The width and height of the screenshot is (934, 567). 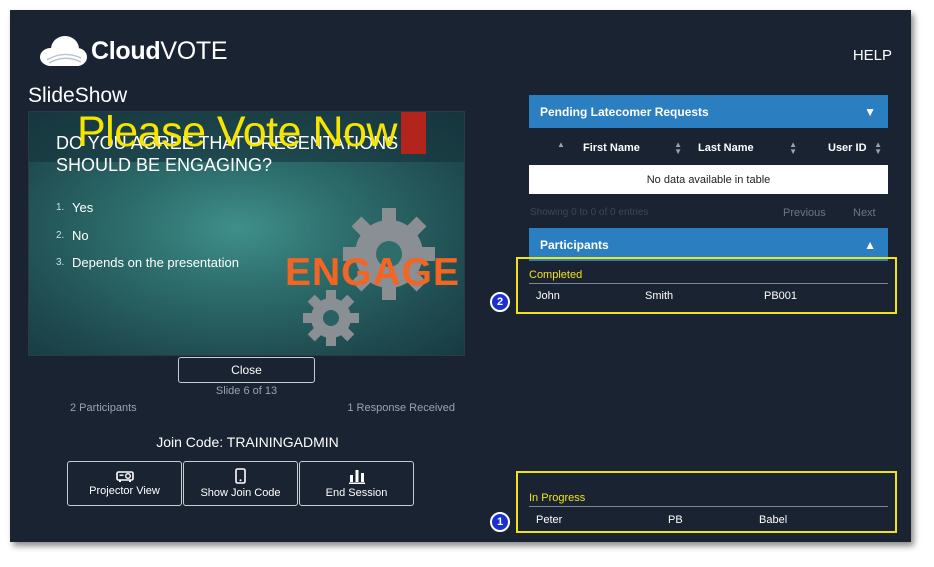 I want to click on participant-last-name: Smith, so click(x=659, y=296).